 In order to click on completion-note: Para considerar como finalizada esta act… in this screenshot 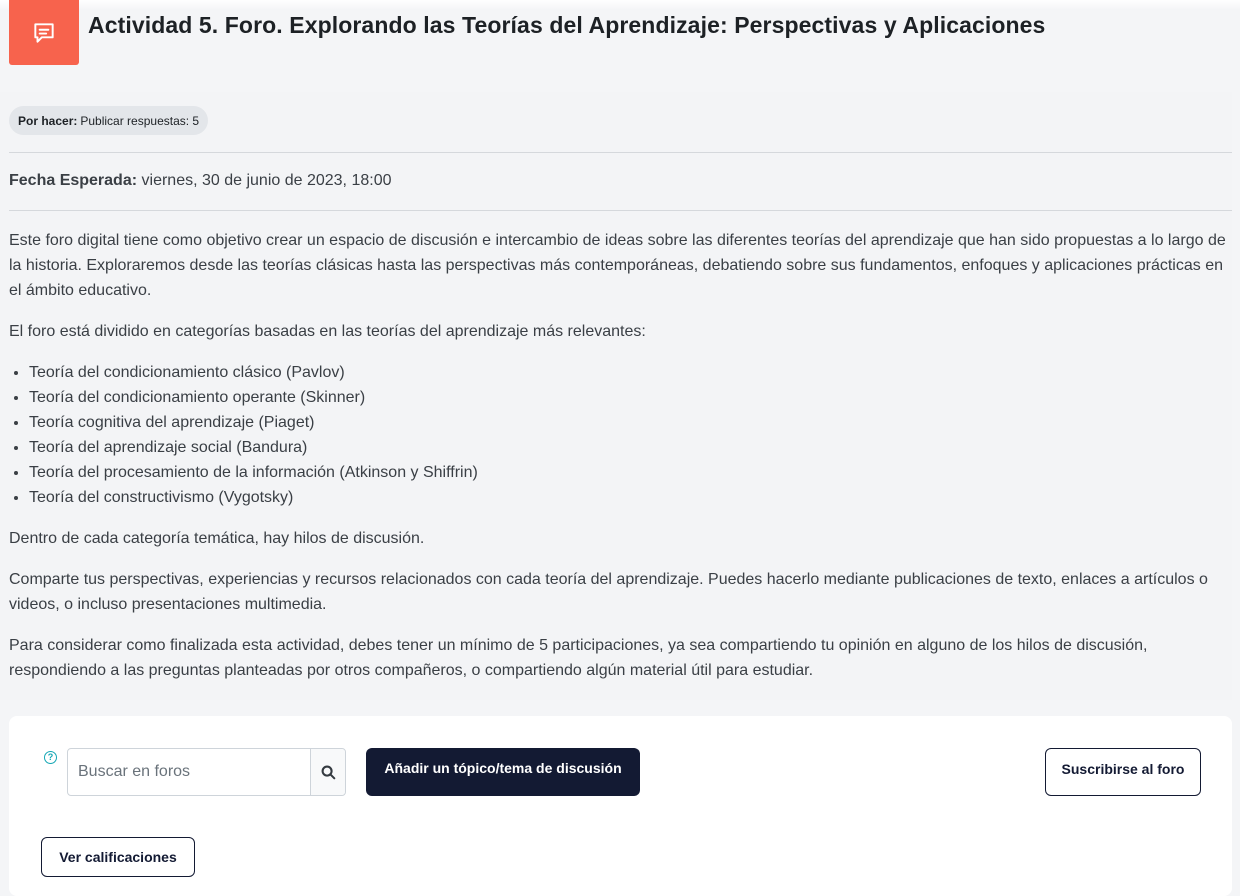, I will do `click(578, 658)`.